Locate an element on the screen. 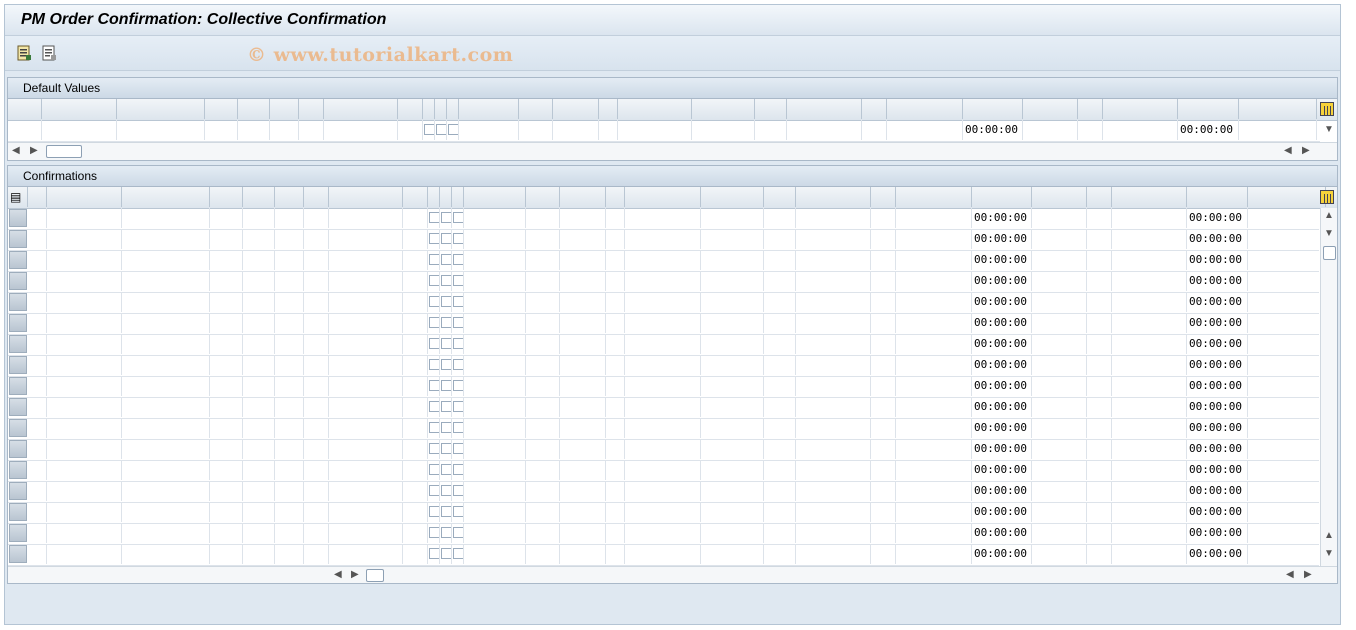  column-header-forecast-e is located at coordinates (925, 109).